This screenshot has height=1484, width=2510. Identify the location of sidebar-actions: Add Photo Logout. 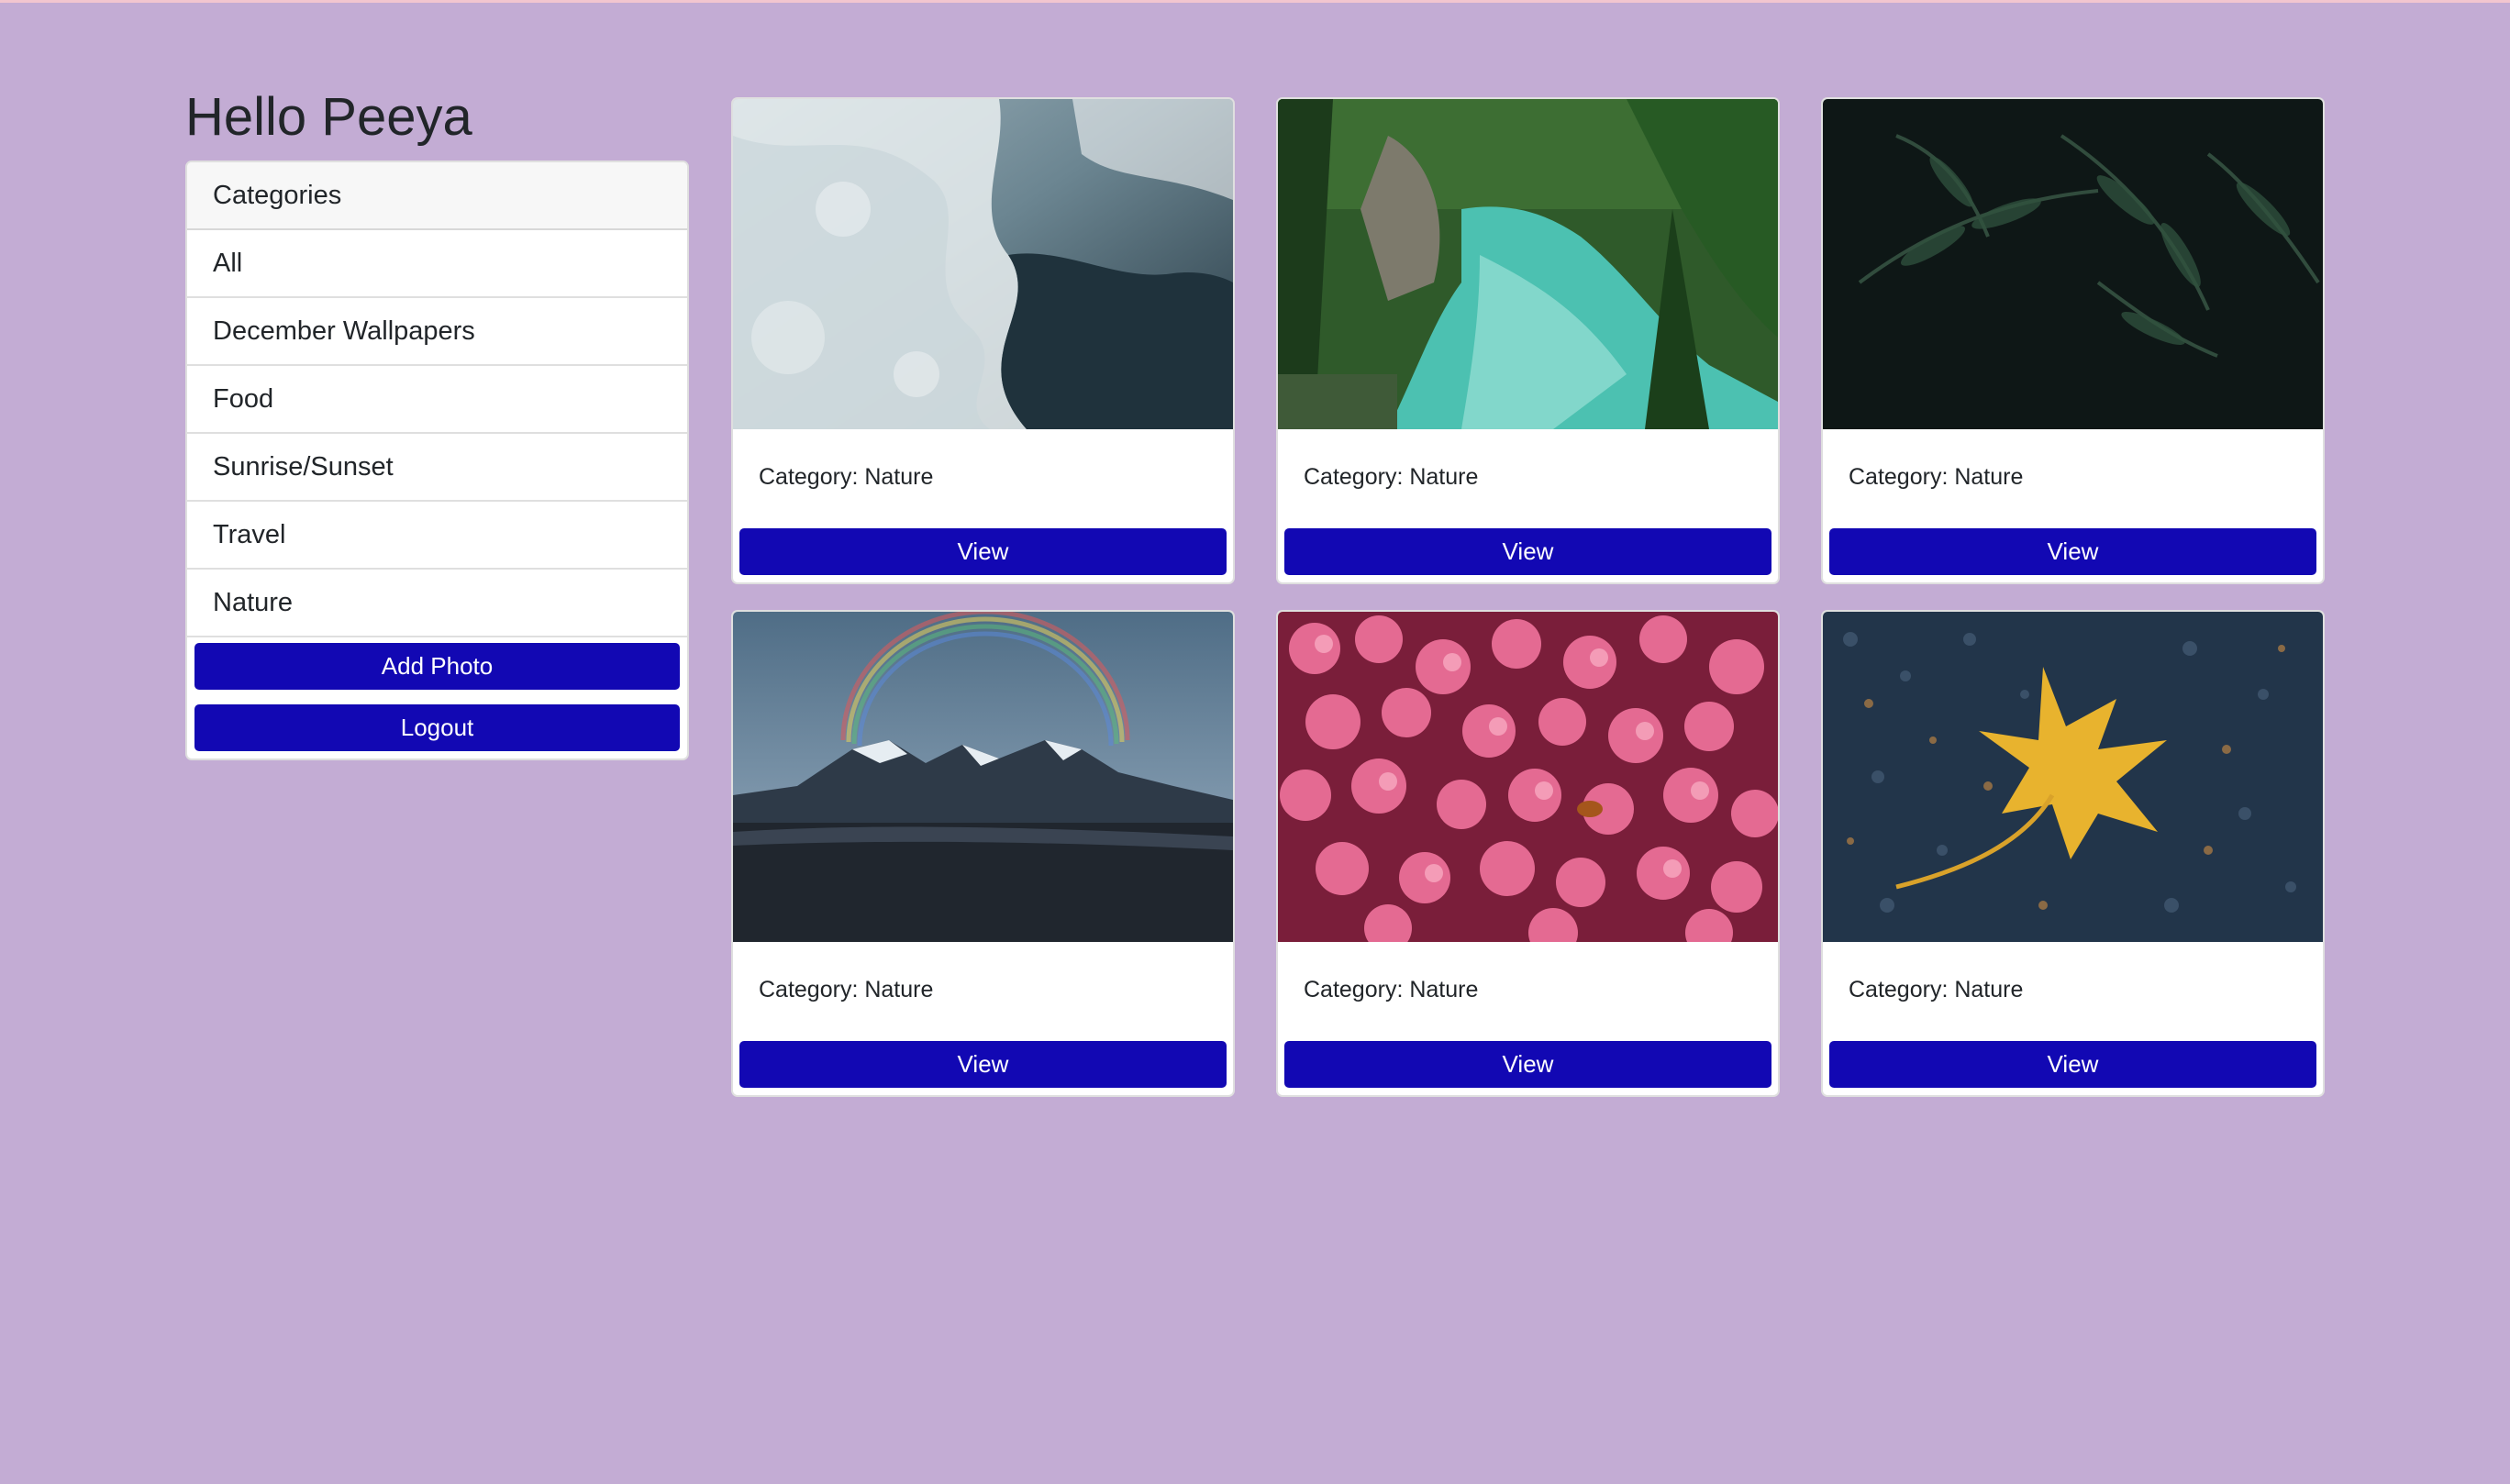
(437, 698).